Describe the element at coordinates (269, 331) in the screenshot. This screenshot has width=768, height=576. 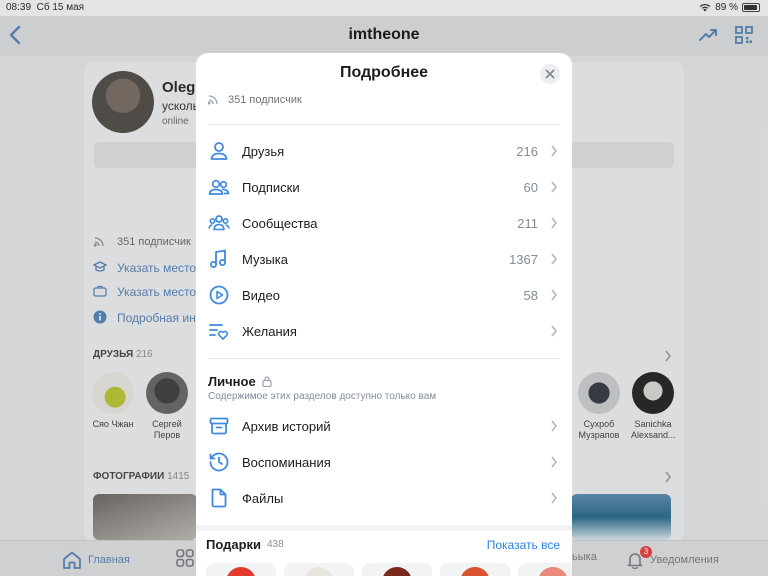
I see `row-label: Желания` at that location.